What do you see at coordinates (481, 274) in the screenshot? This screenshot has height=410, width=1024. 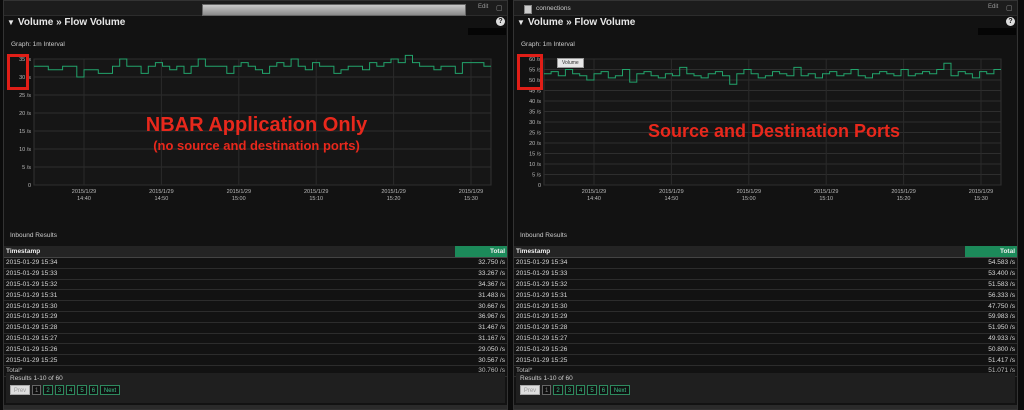 I see `total-cell: 33.267 /s` at bounding box center [481, 274].